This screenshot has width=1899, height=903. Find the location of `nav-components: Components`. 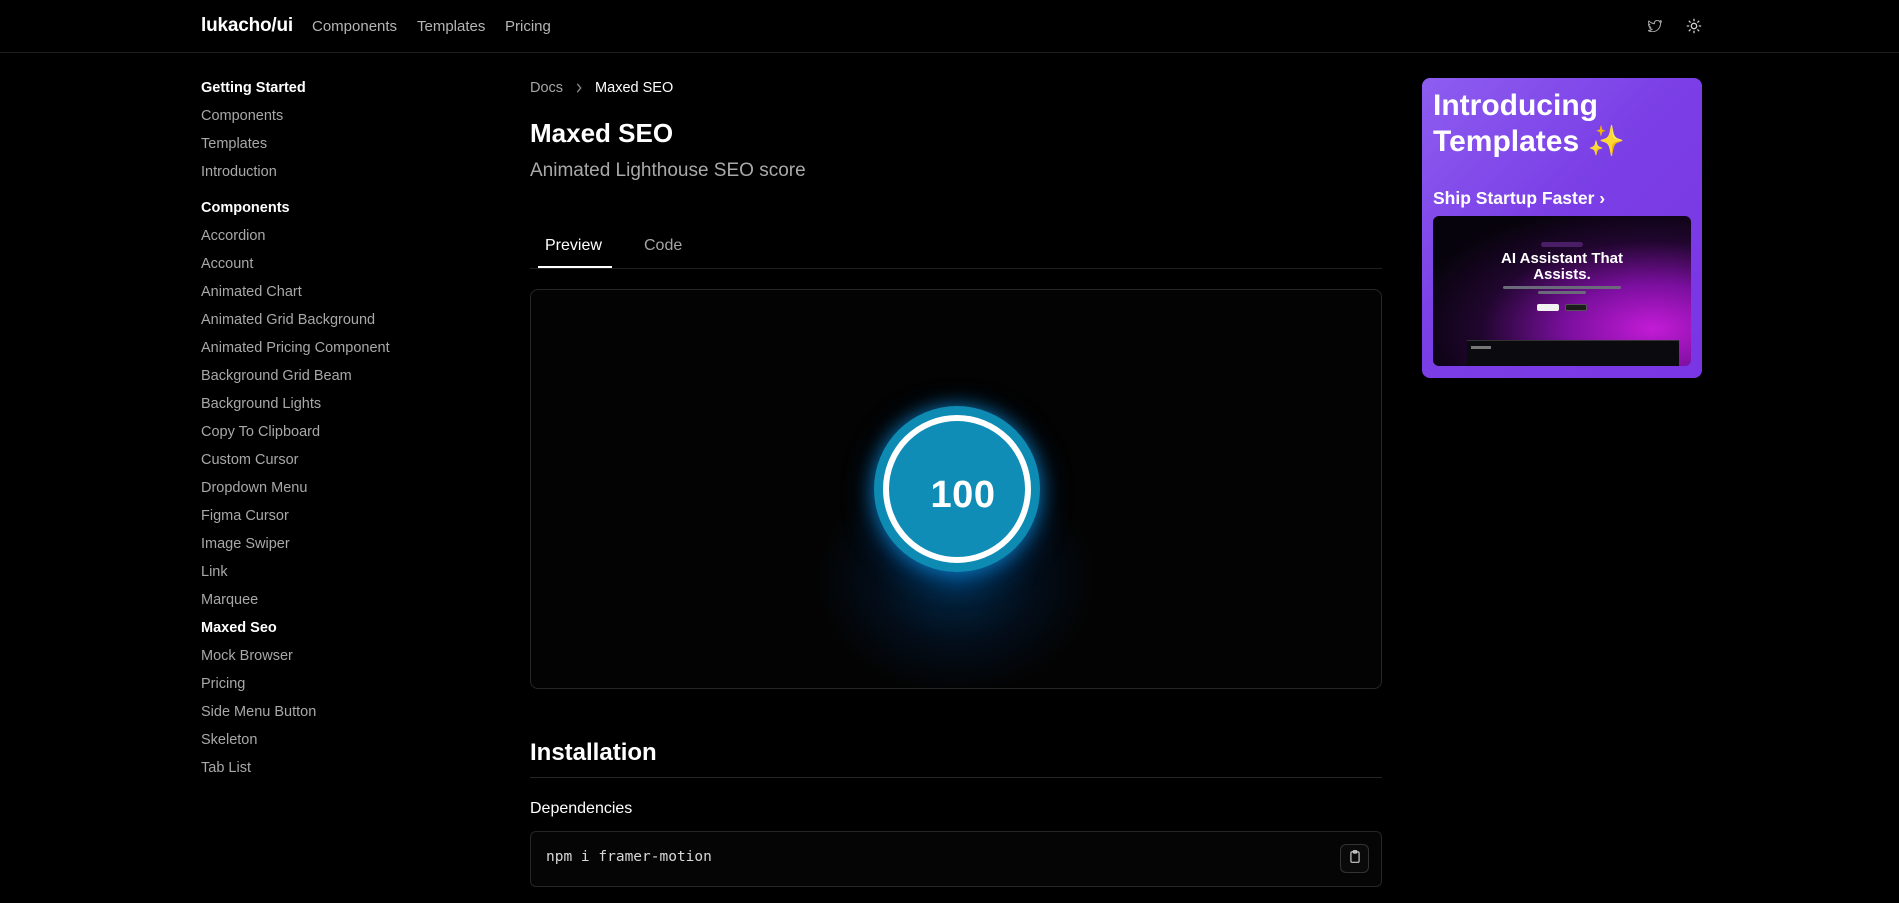

nav-components: Components is located at coordinates (354, 26).